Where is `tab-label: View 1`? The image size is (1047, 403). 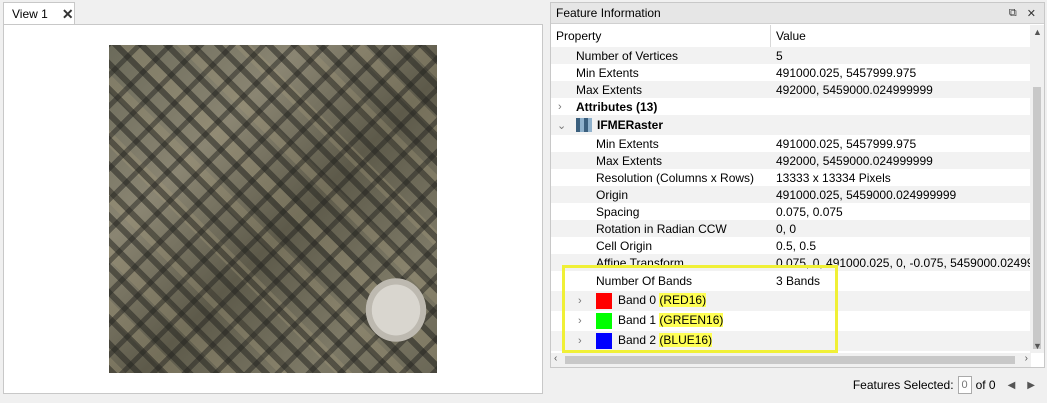
tab-label: View 1 is located at coordinates (30, 13).